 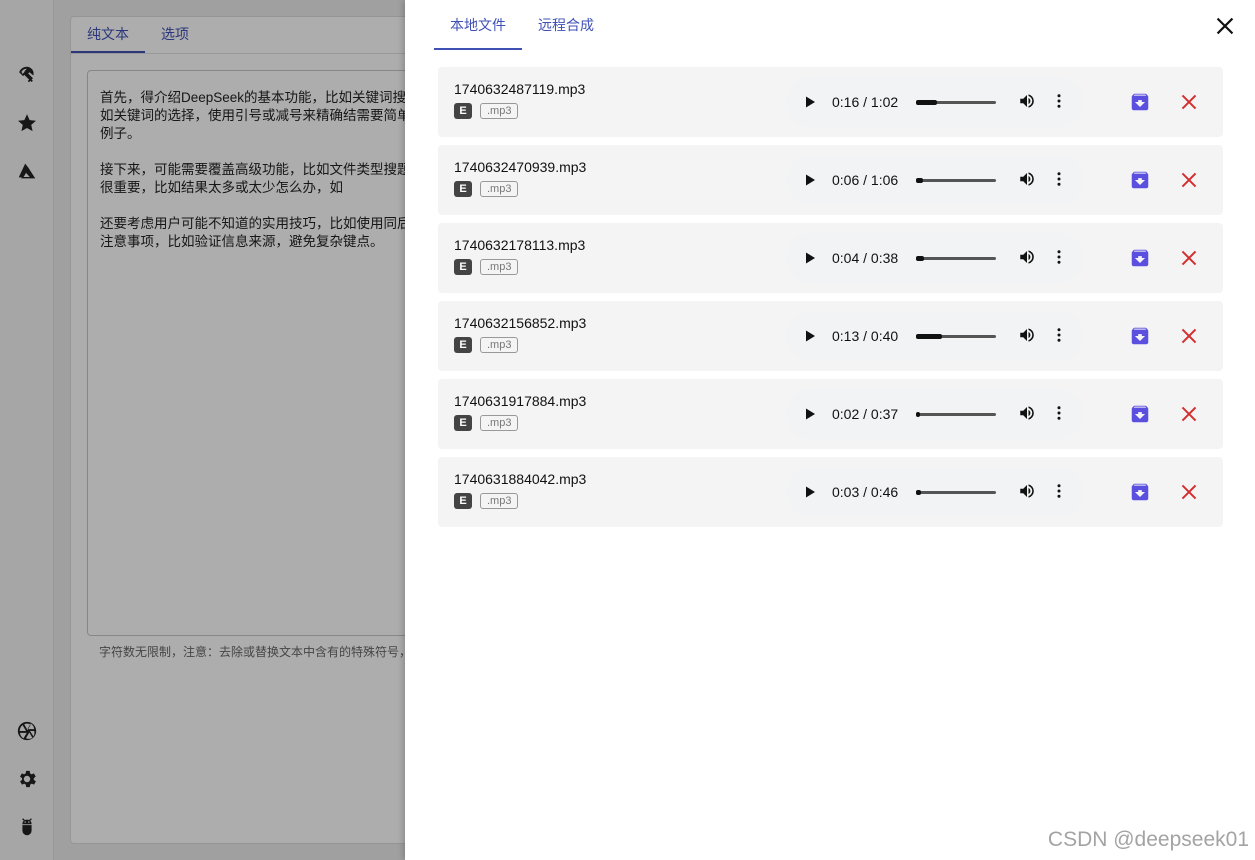 I want to click on file-name: 1740632178113.mp3, so click(x=520, y=245).